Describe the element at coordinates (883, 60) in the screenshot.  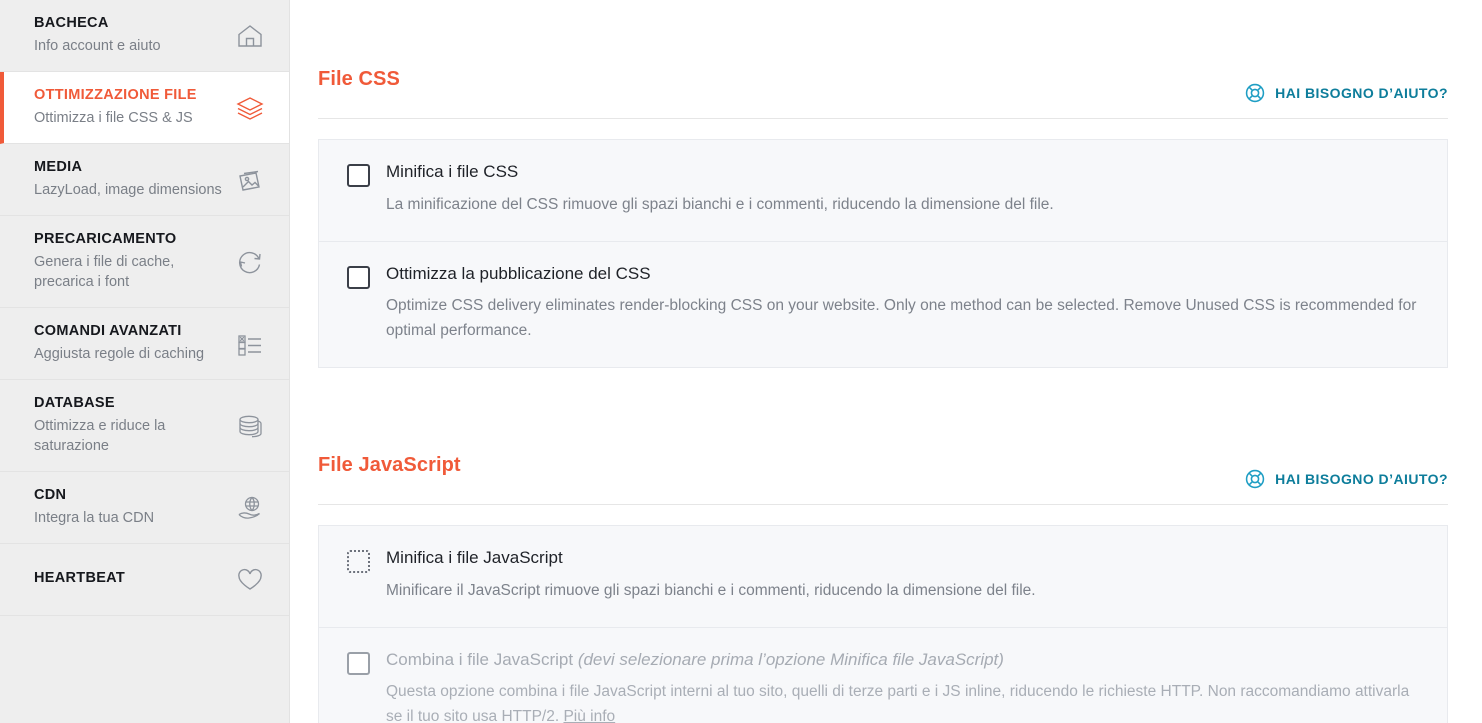
I see `section-header: File CSS HAI BISOGNO D’AIUTO?` at that location.